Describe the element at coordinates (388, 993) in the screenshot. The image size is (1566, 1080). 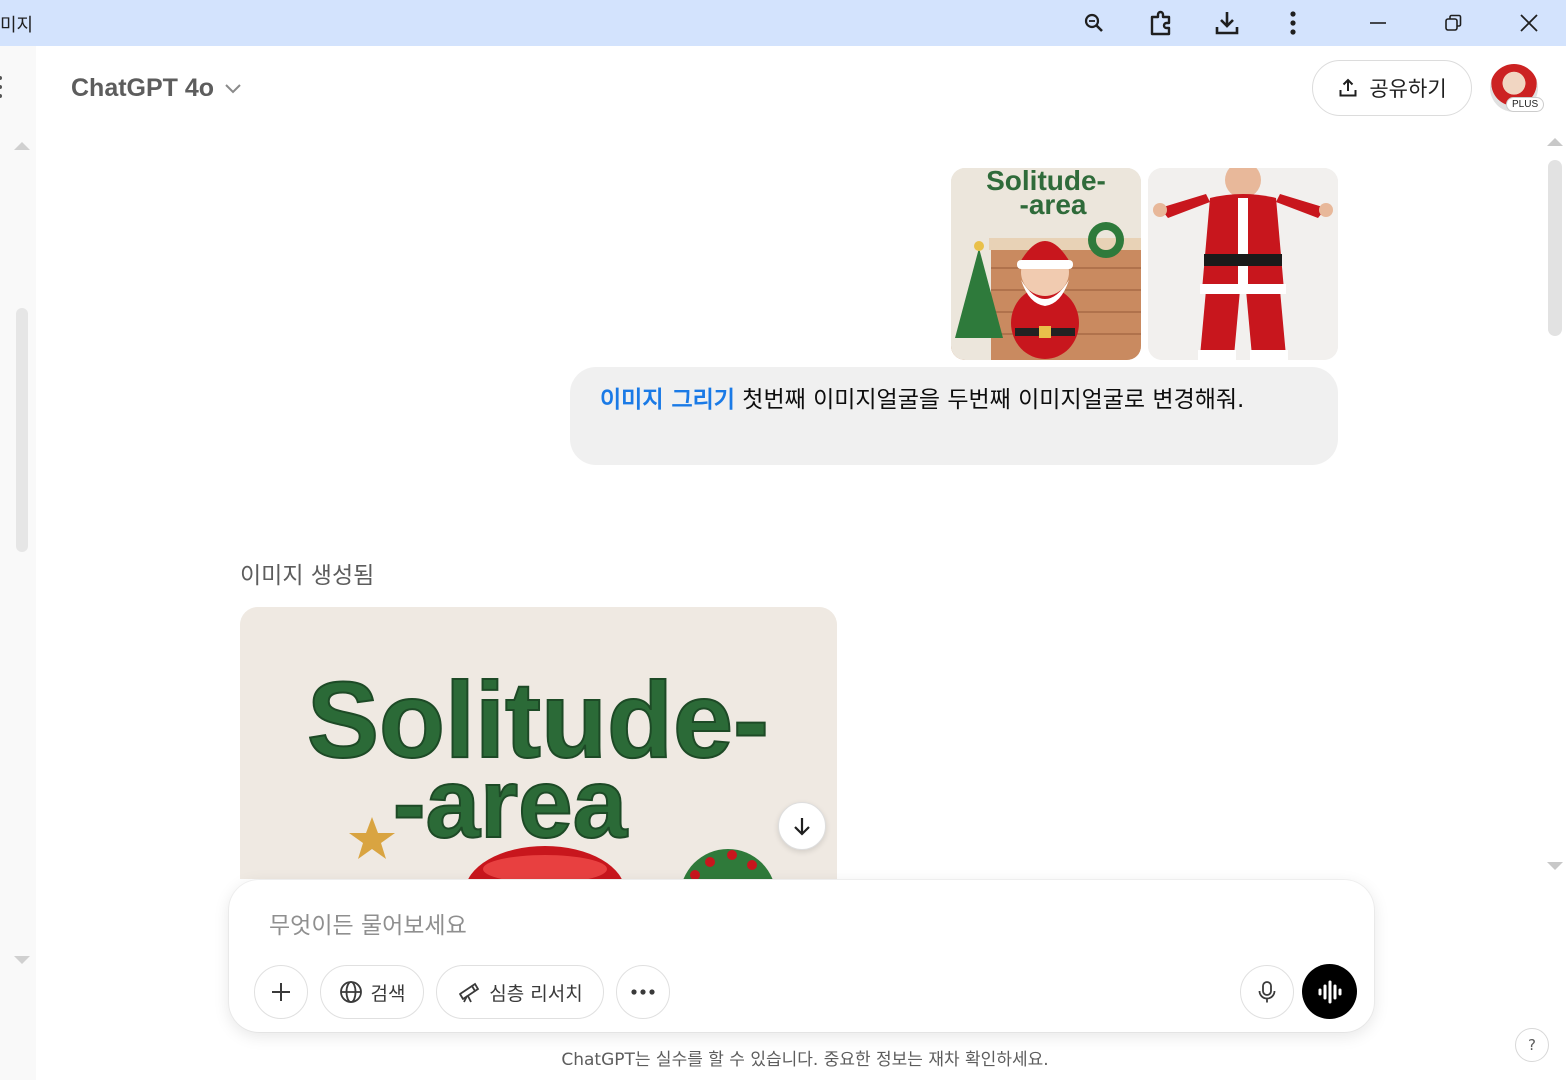
I see `search-label: 검색` at that location.